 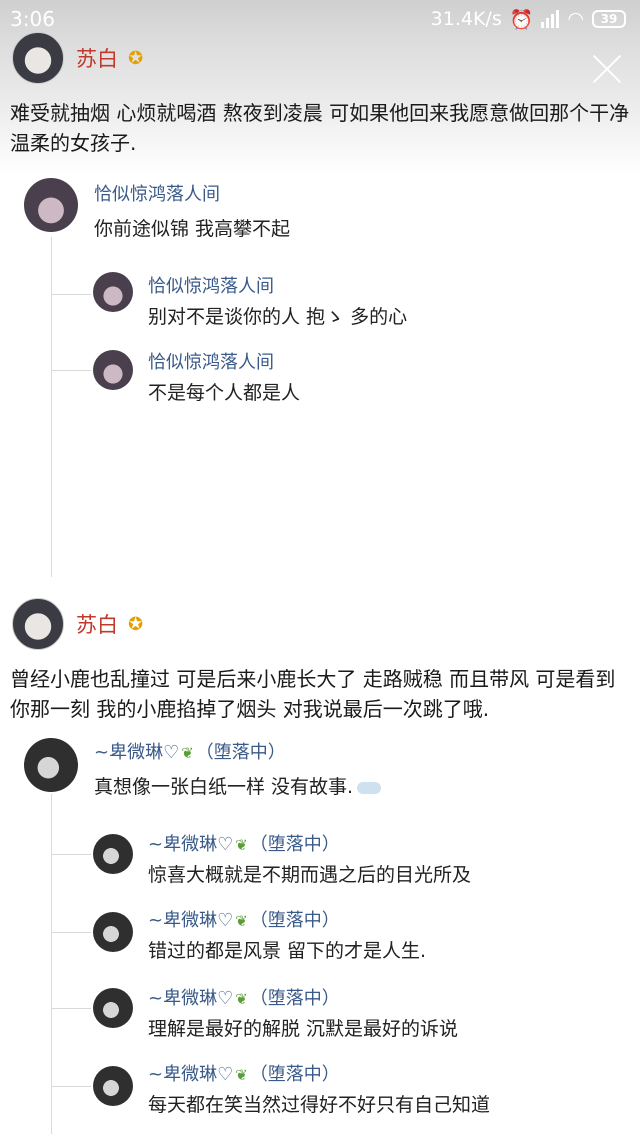 What do you see at coordinates (575, 19) in the screenshot?
I see `wifi-icon: ◠` at bounding box center [575, 19].